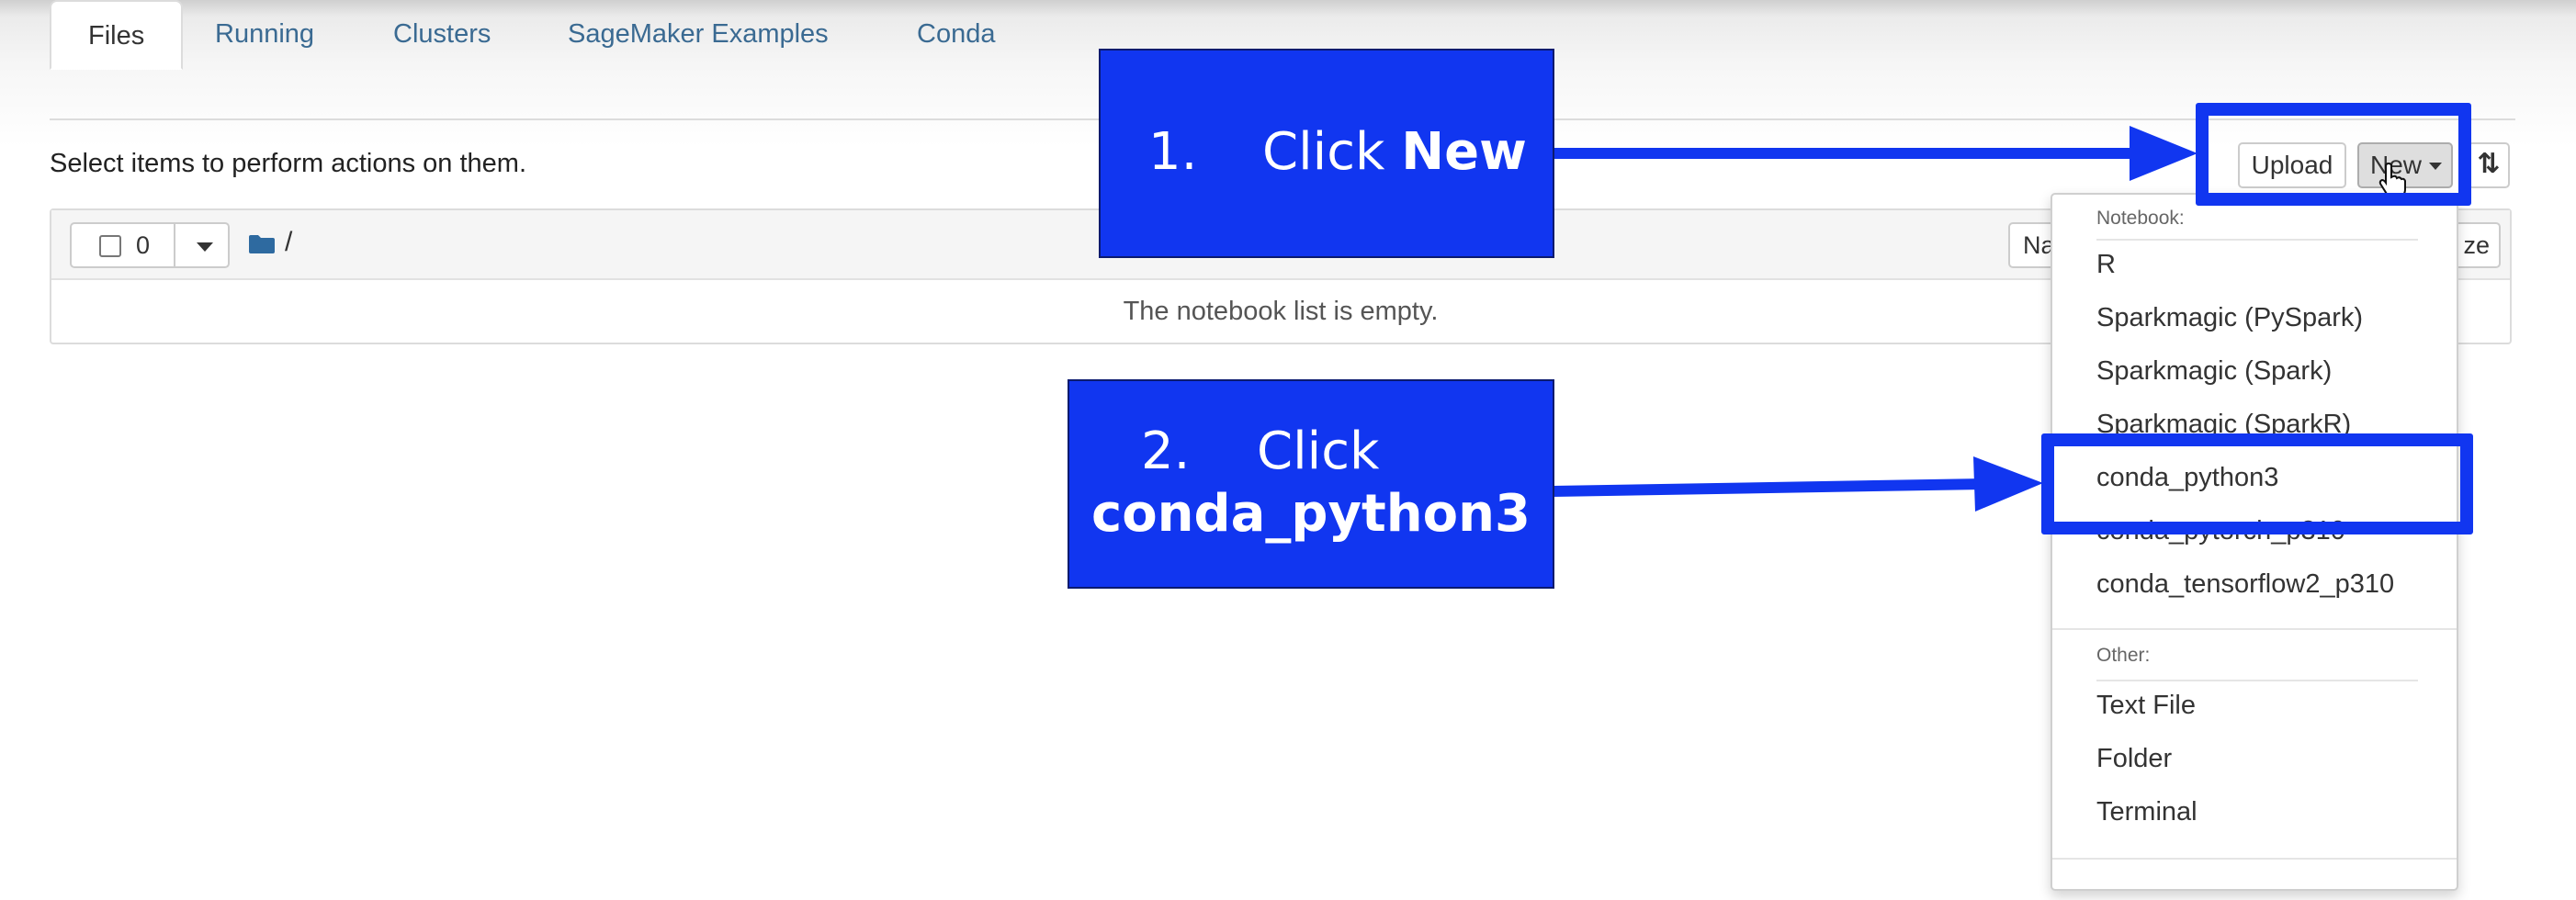 The image size is (2576, 900). I want to click on highlight-new-button, so click(2333, 154).